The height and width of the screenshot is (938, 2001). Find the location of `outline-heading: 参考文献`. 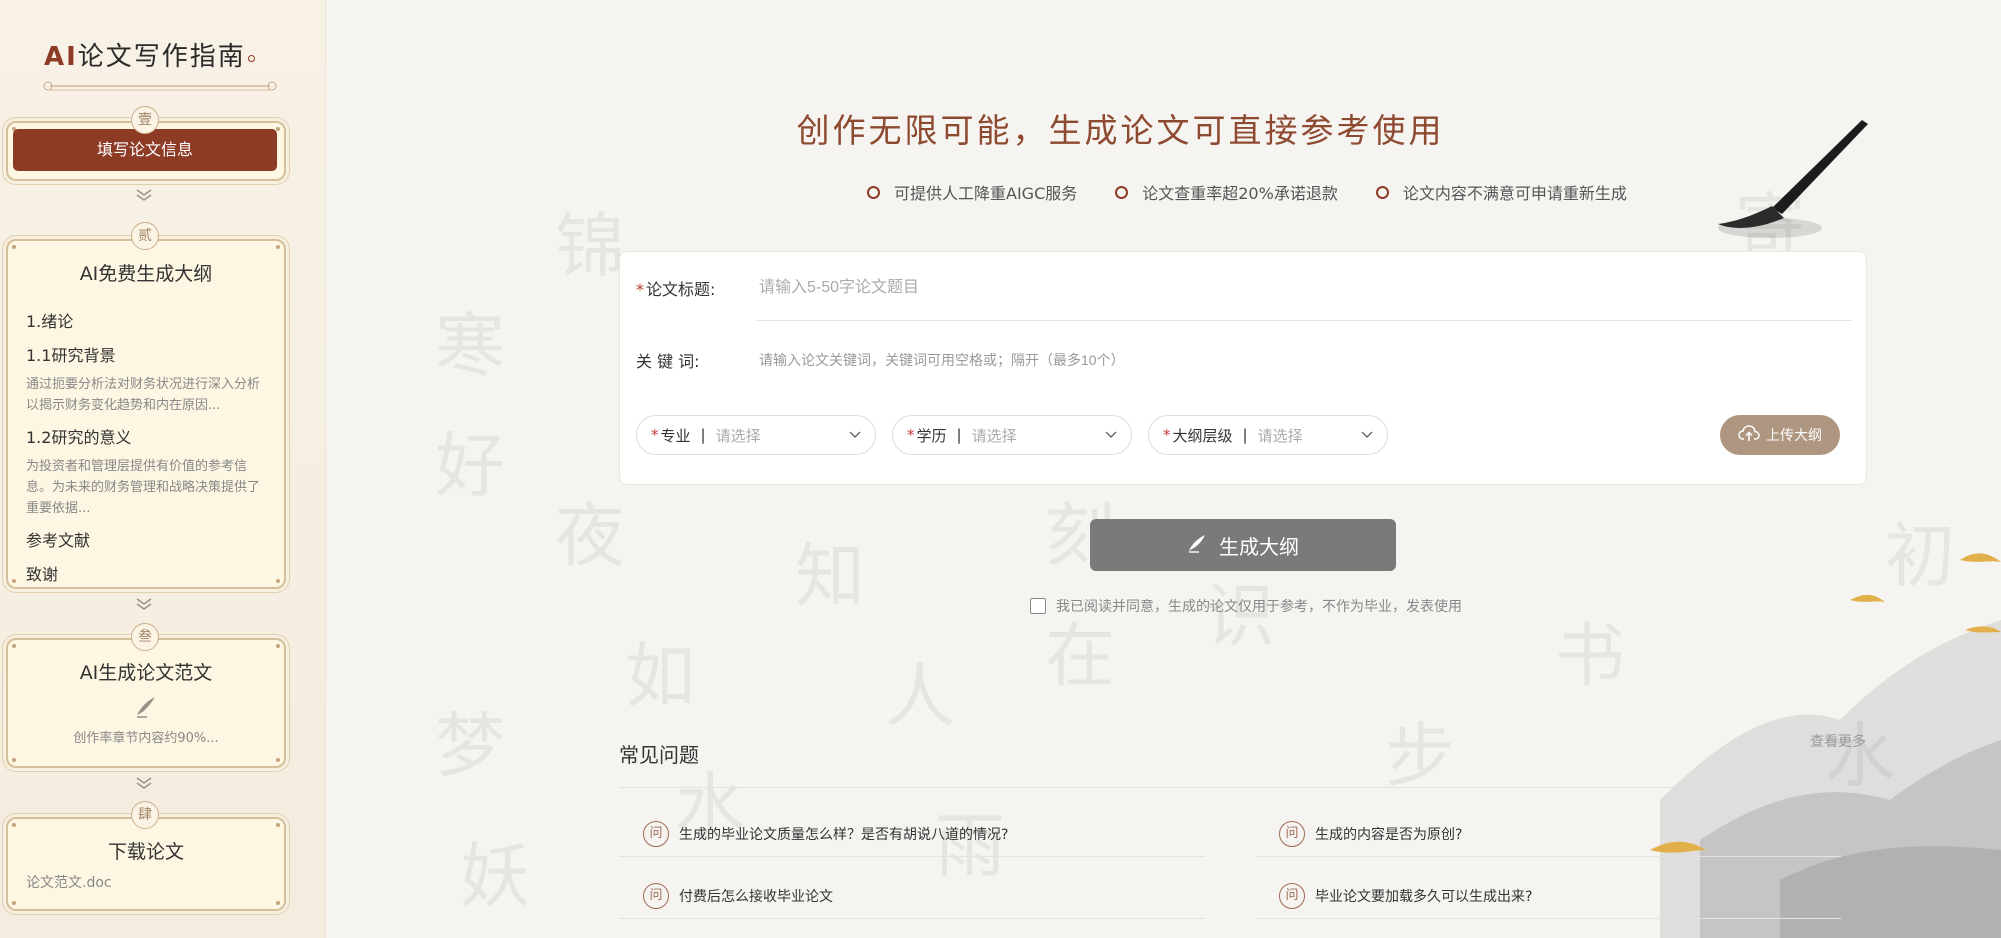

outline-heading: 参考文献 is located at coordinates (58, 540).